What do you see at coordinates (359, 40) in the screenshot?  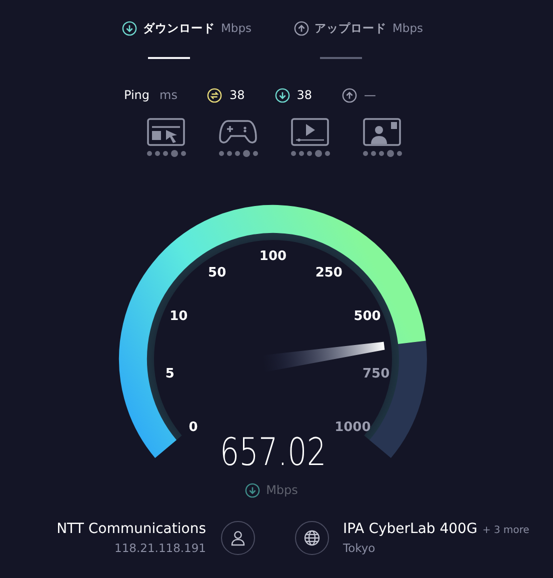 I see `tab: アップロード Mbps` at bounding box center [359, 40].